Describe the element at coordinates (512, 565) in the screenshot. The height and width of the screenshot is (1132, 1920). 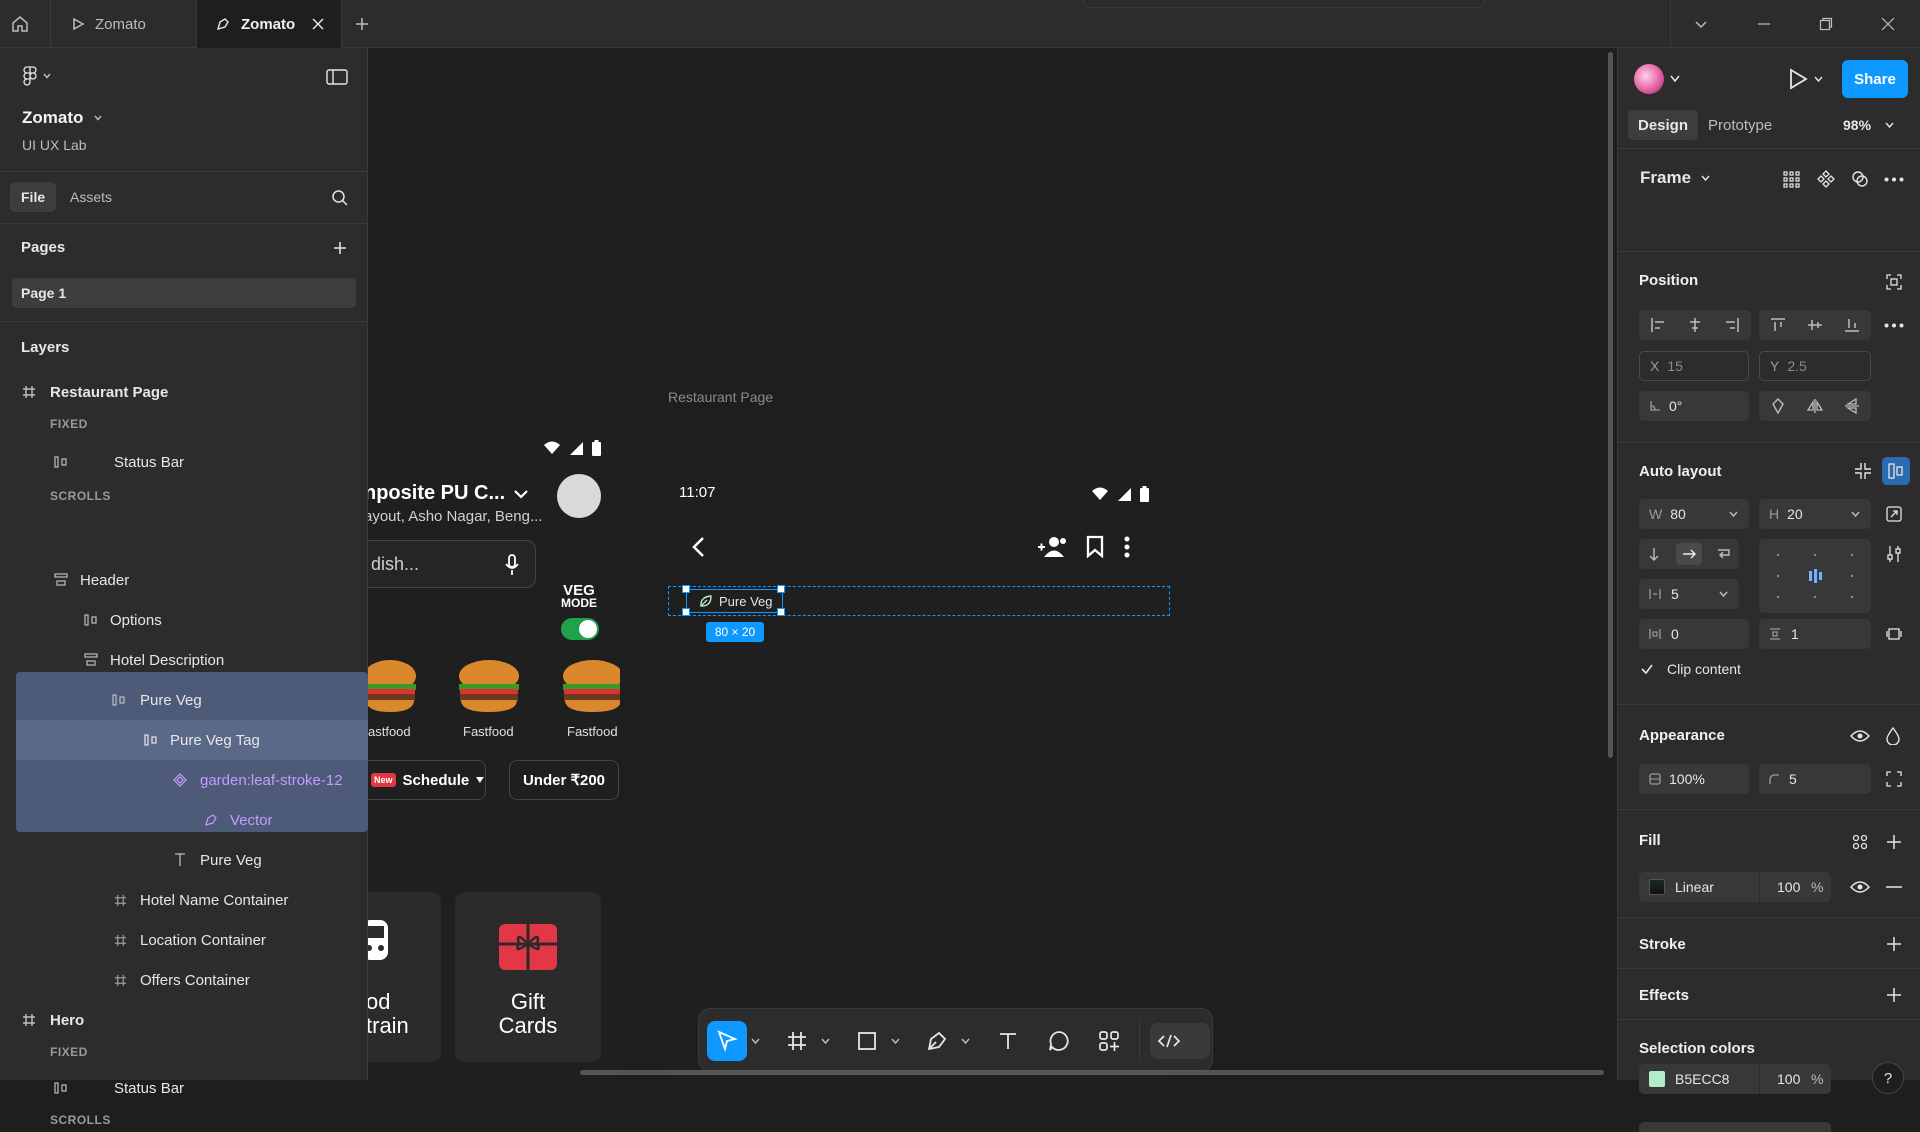
I see `microphone-icon` at that location.